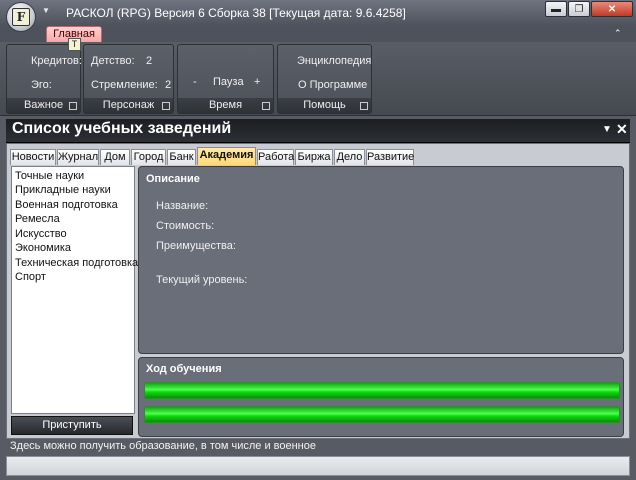  What do you see at coordinates (173, 179) in the screenshot?
I see `description-title: Описание` at bounding box center [173, 179].